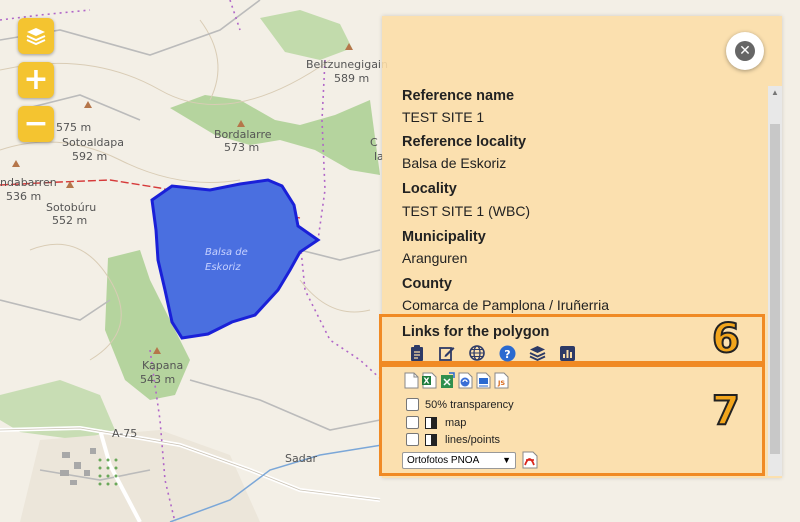 The width and height of the screenshot is (800, 522). I want to click on municipality-value: Aranguren, so click(435, 258).